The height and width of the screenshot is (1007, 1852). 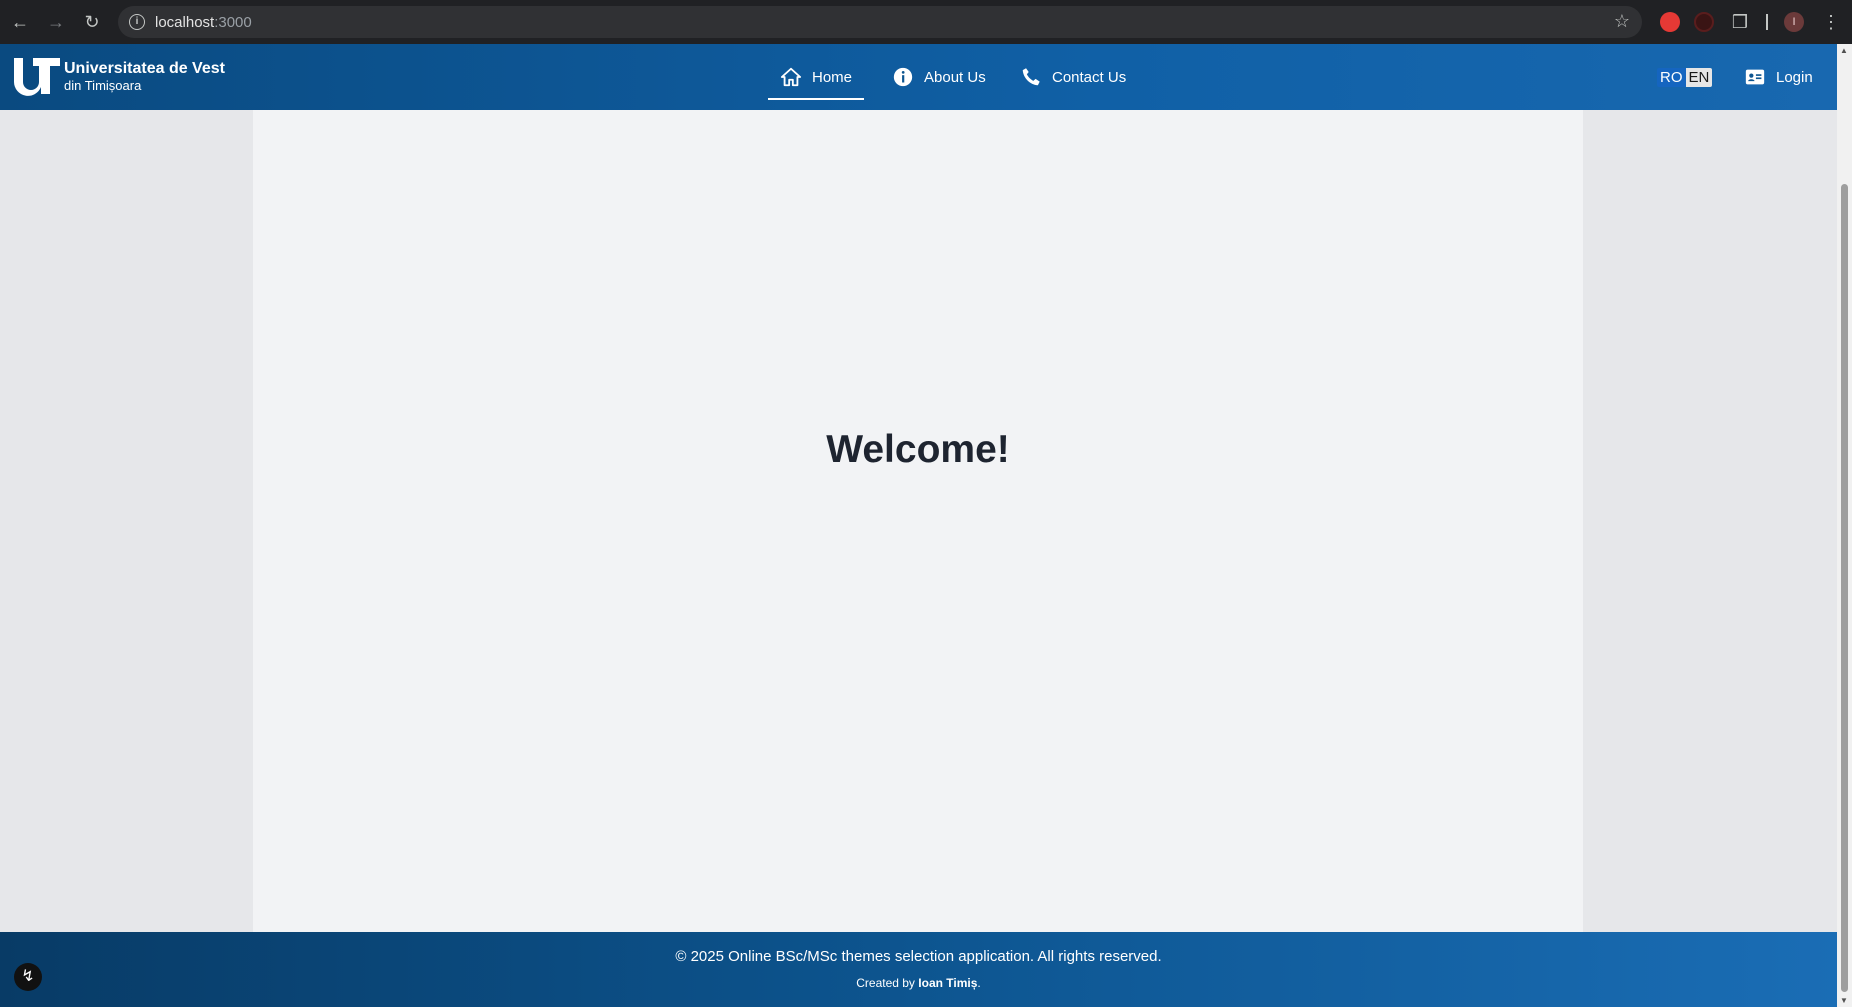 I want to click on login-button: Login, so click(x=1778, y=77).